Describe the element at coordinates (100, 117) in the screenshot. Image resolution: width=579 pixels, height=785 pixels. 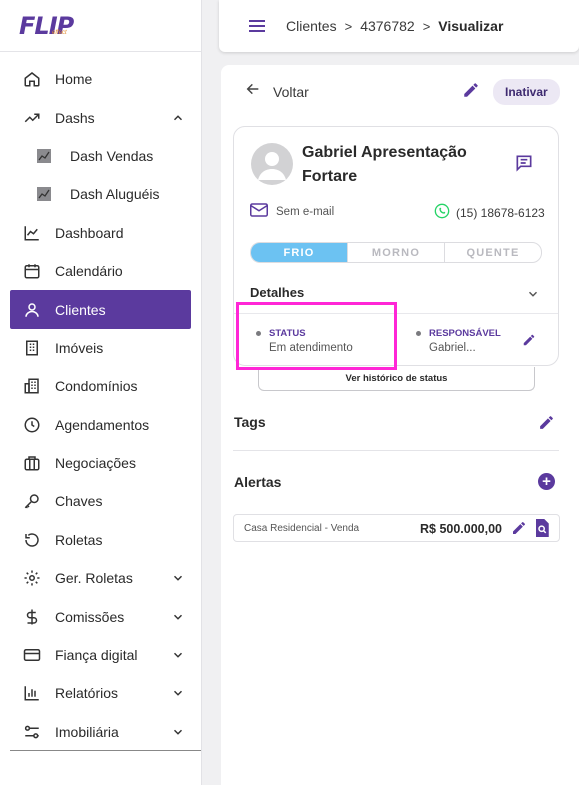
I see `sidebar-item-dashs: Dashs` at that location.